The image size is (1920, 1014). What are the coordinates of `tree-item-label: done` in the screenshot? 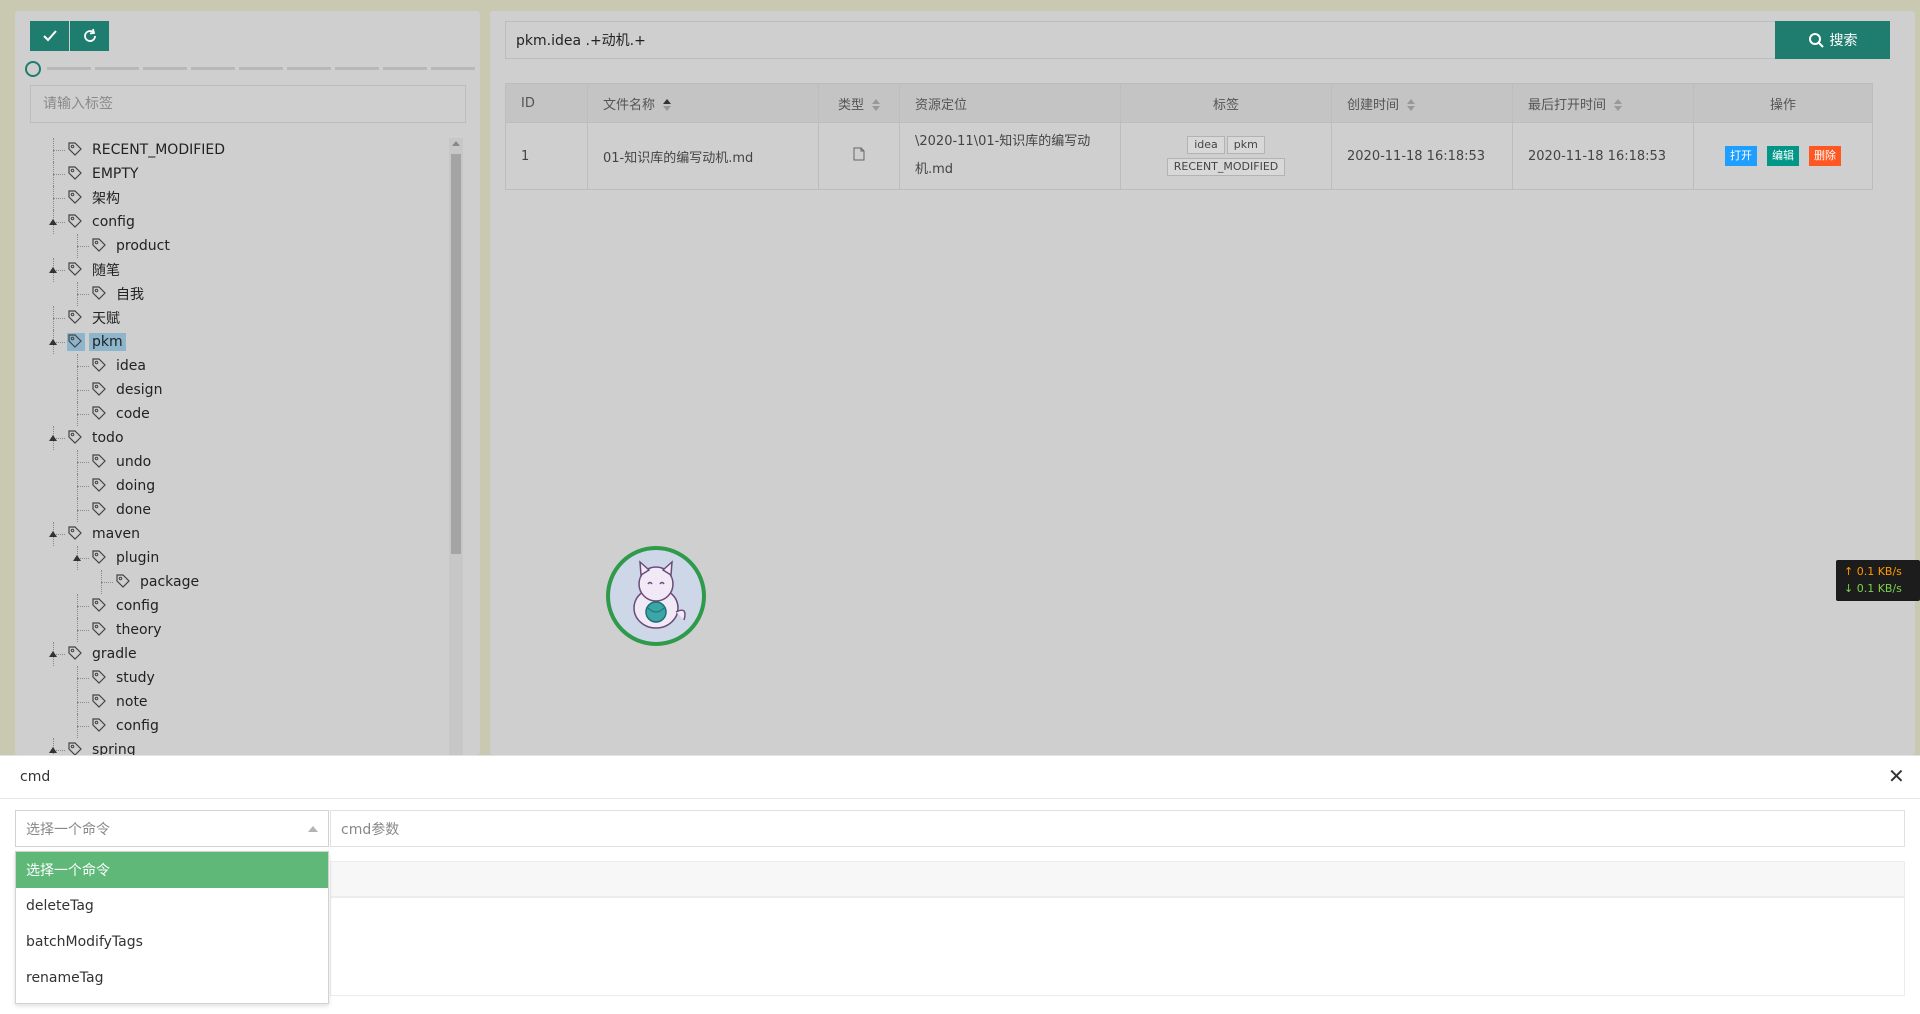 It's located at (133, 510).